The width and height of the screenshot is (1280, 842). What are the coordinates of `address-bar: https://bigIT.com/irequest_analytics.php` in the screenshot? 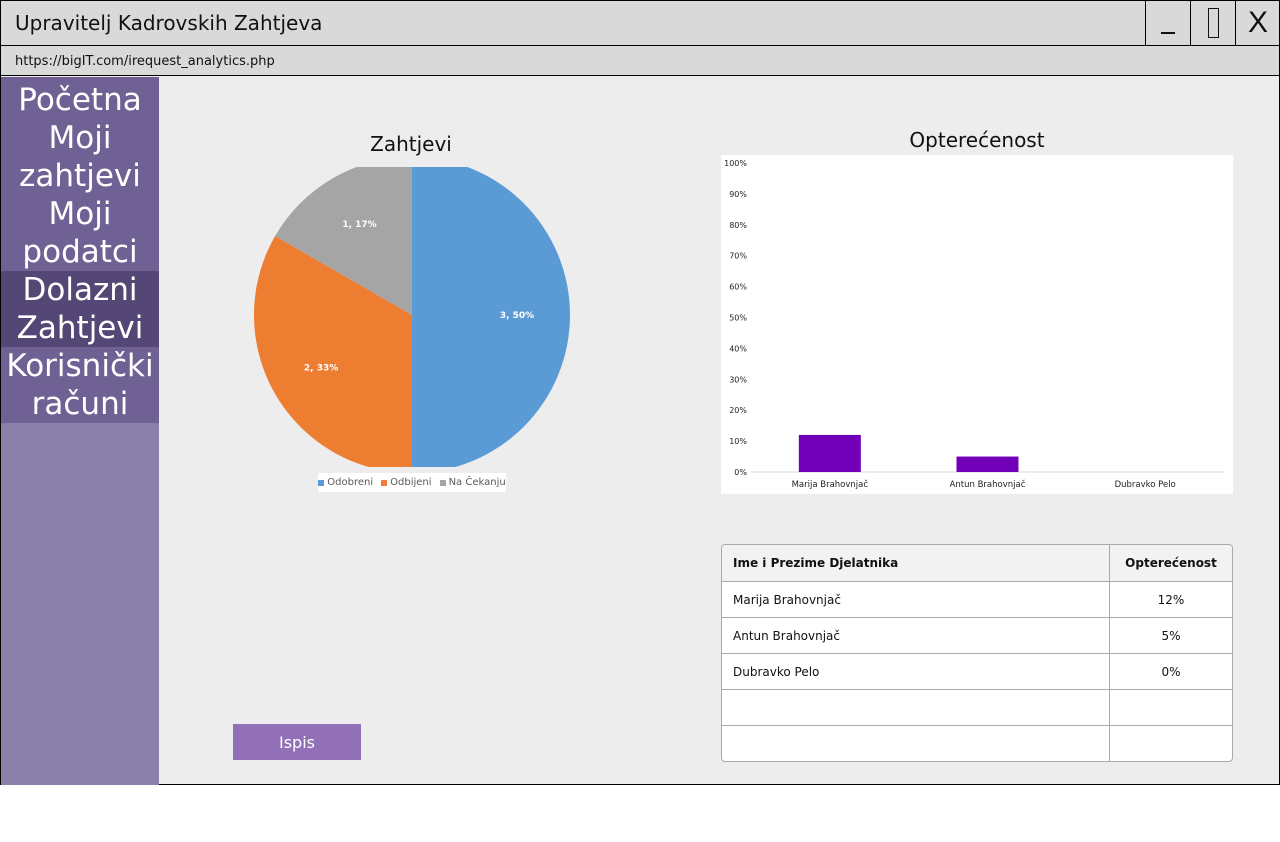 It's located at (640, 61).